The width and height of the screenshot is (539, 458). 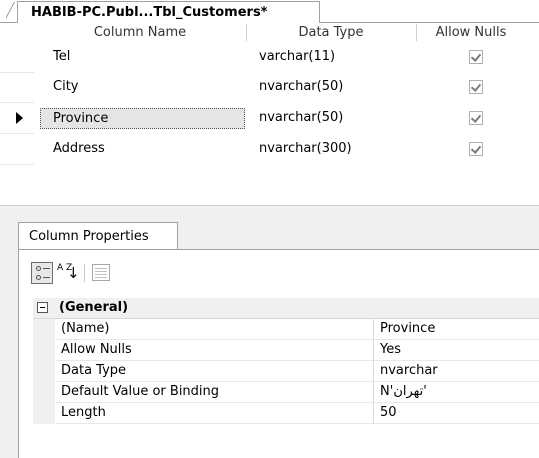 I want to click on tab-edge, so click(x=16, y=13).